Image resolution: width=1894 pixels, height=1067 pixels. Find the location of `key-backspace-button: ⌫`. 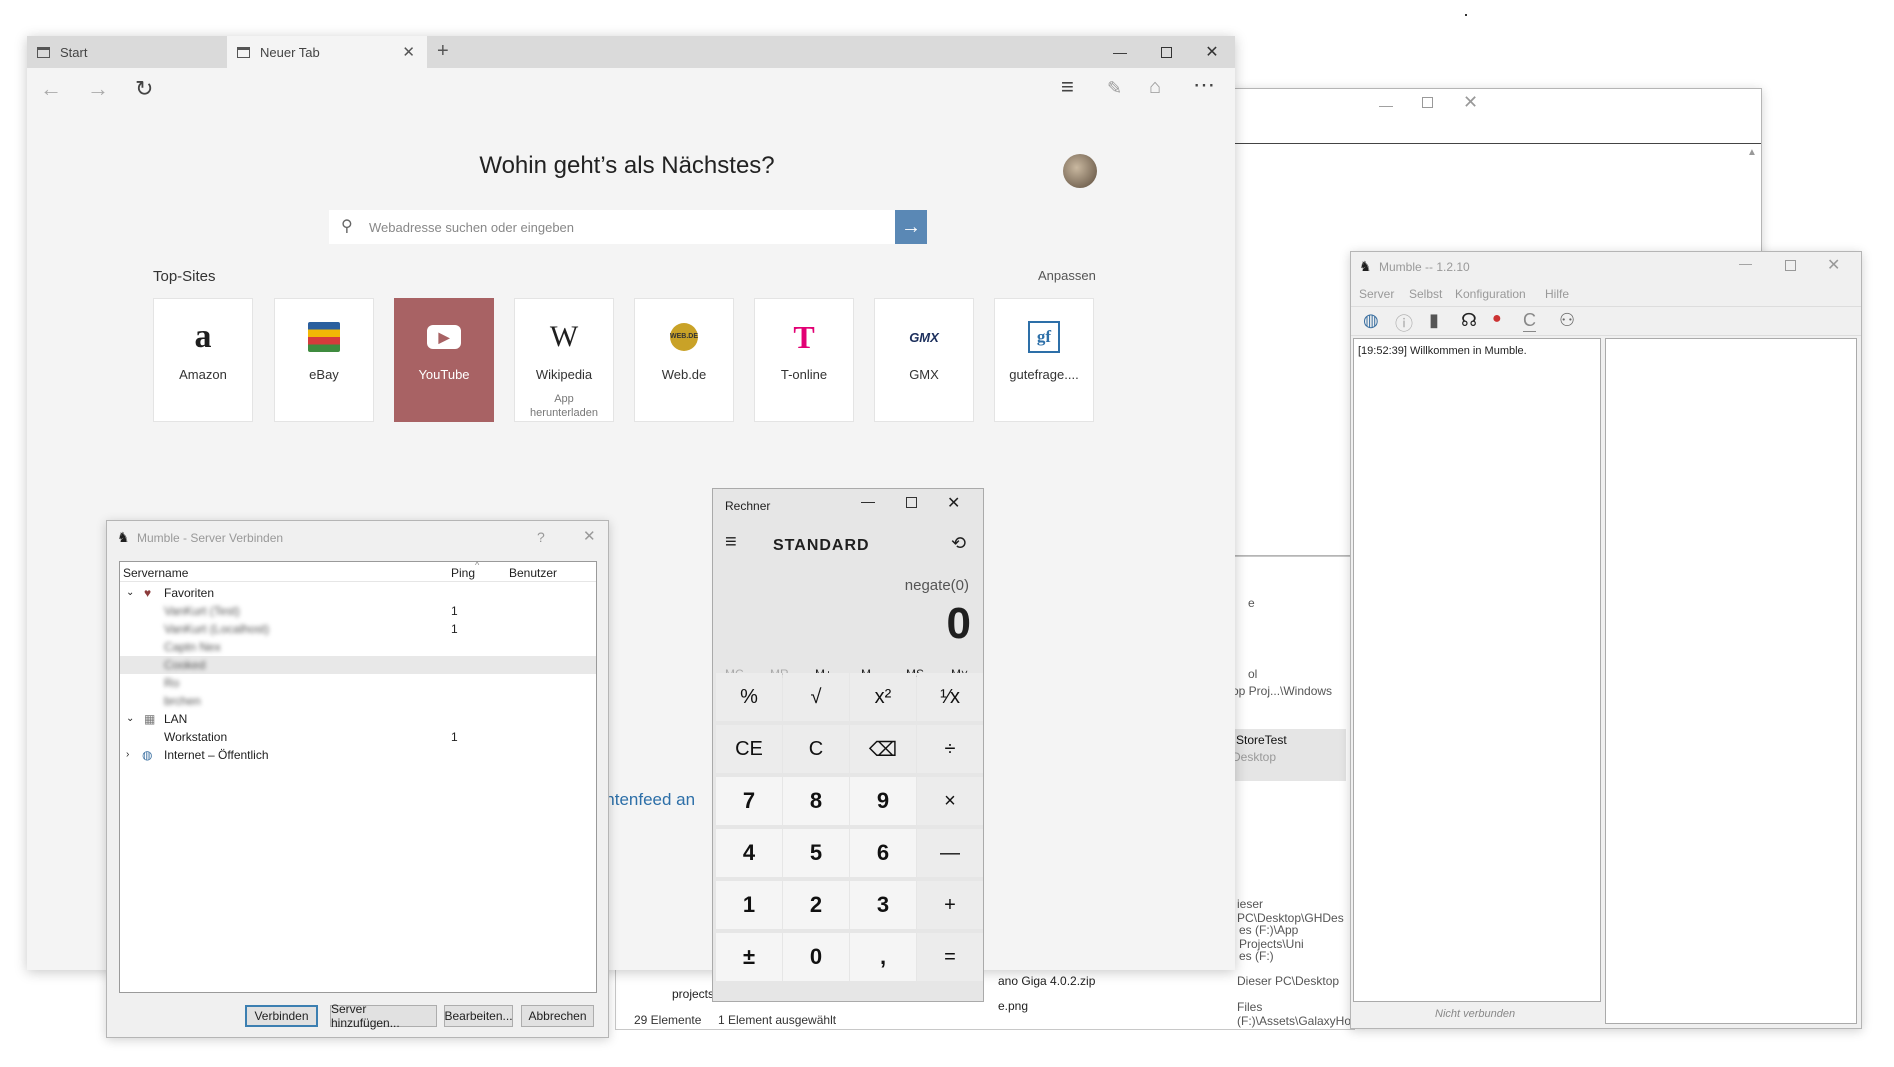

key-backspace-button: ⌫ is located at coordinates (883, 749).